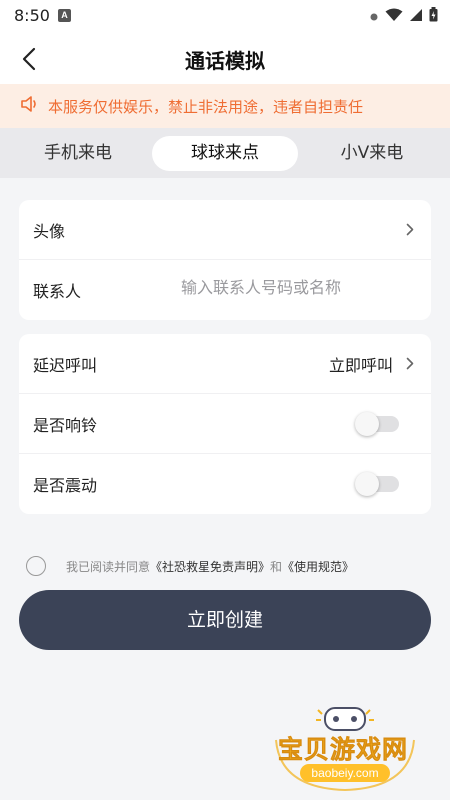 This screenshot has height=800, width=450. I want to click on watermark-logo: 宝贝游戏网 baobeiy.com, so click(345, 746).